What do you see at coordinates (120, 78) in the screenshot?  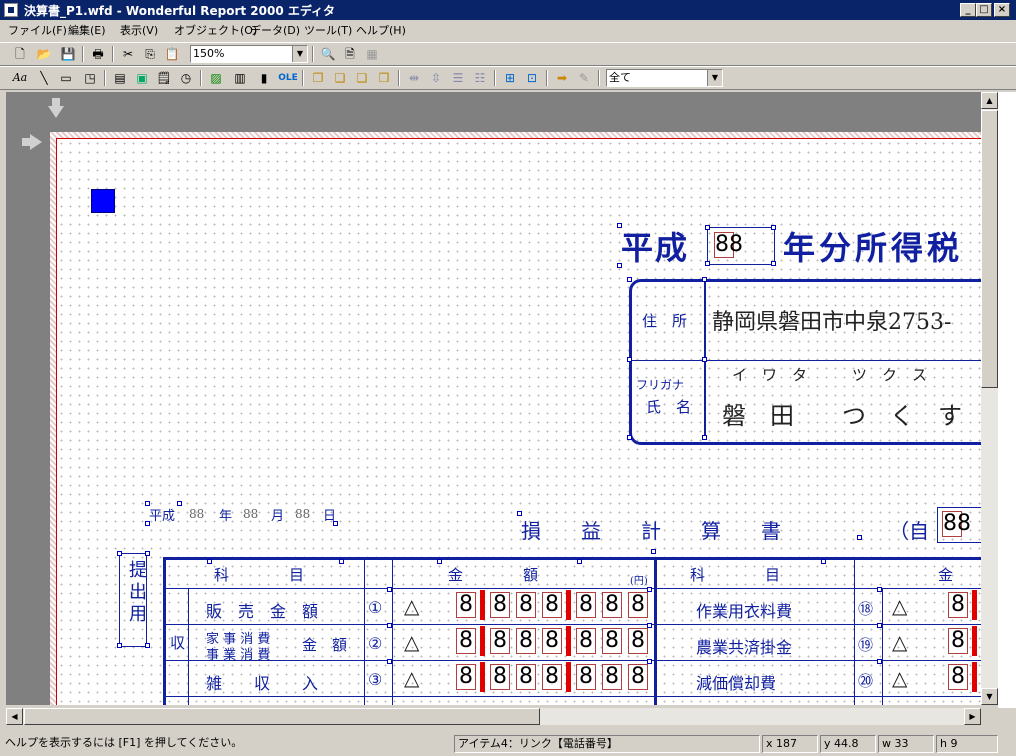 I see `table-tool-icon: ▤` at bounding box center [120, 78].